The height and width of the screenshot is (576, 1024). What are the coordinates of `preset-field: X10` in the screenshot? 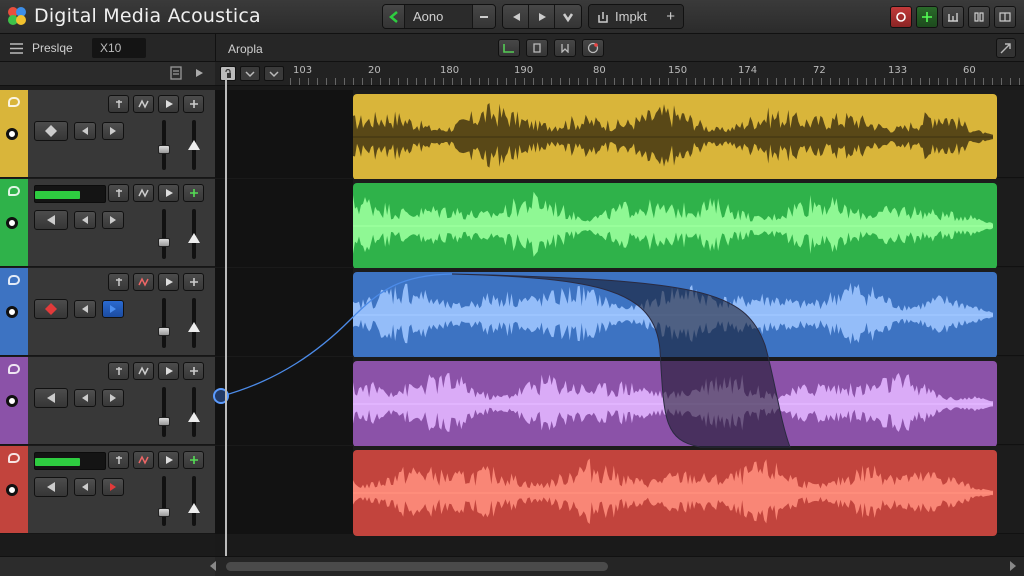 It's located at (119, 48).